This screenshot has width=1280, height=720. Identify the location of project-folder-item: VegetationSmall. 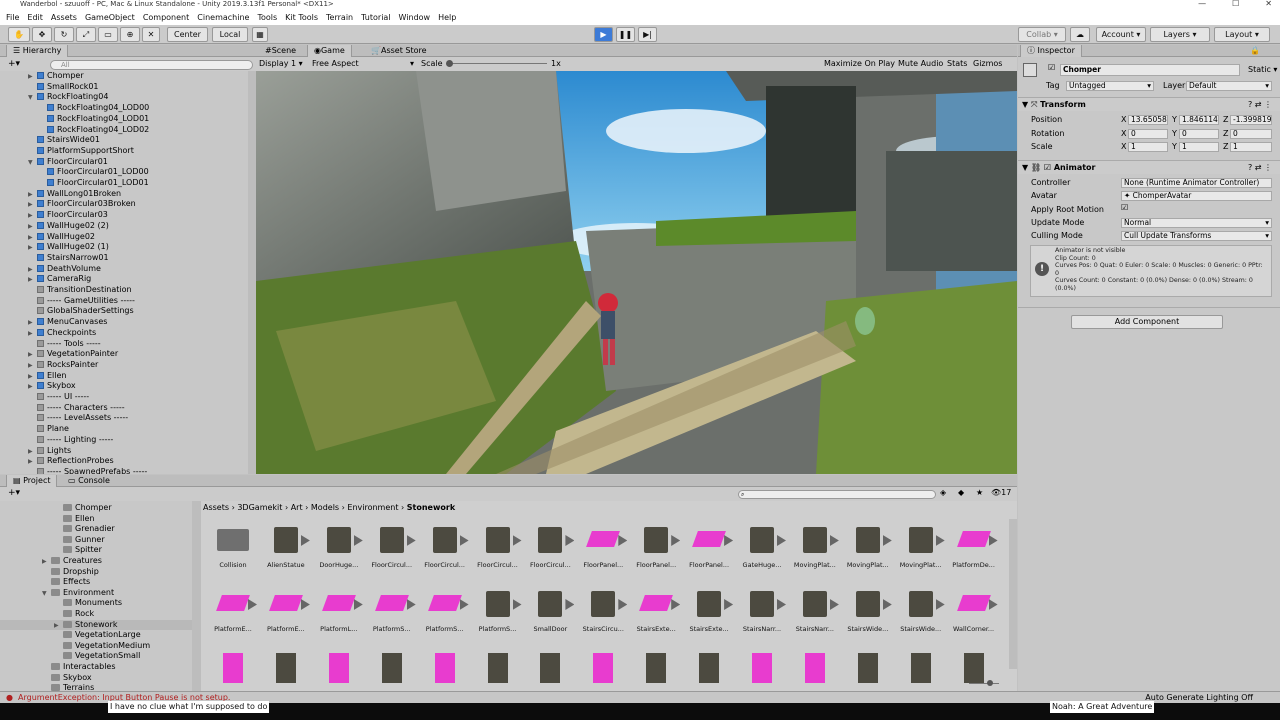
(96, 656).